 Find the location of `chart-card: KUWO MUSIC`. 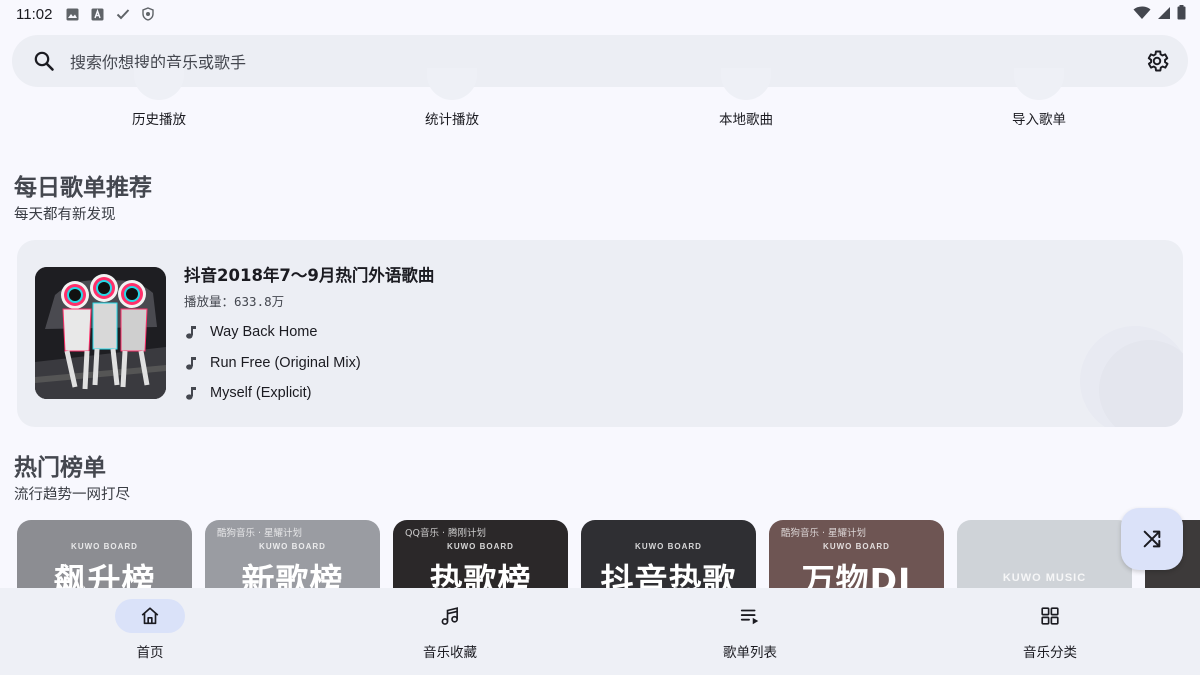

chart-card: KUWO MUSIC is located at coordinates (1044, 554).